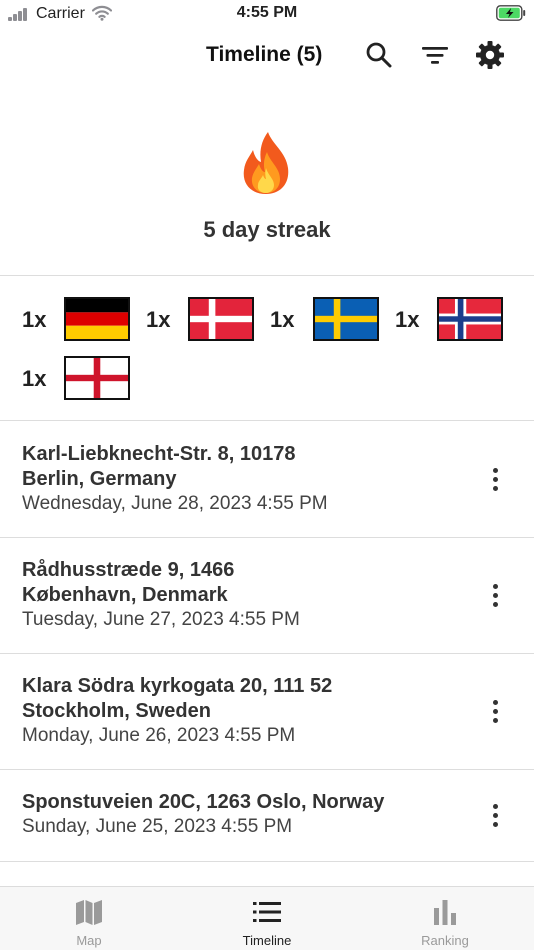 The image size is (534, 950). I want to click on filter-icon, so click(435, 55).